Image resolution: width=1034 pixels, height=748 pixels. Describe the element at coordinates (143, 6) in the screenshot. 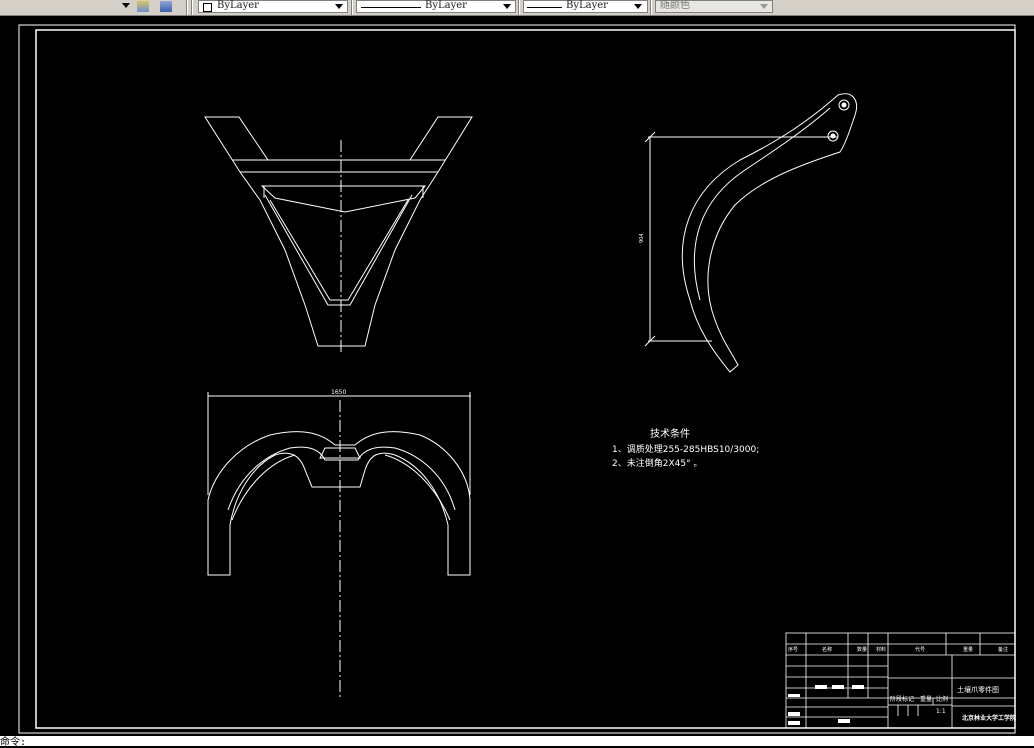

I see `layer-tools-icon` at that location.